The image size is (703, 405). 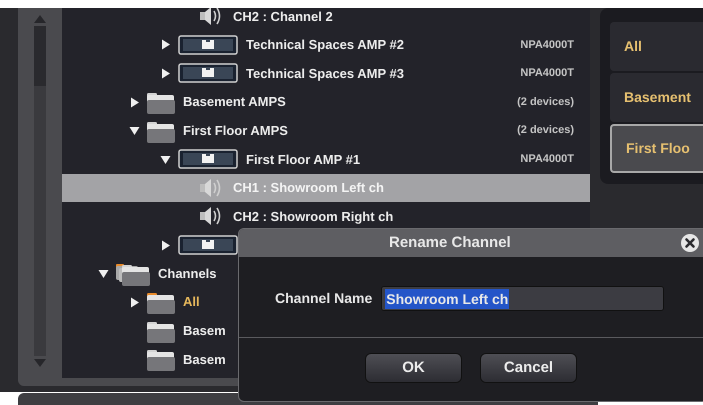 What do you see at coordinates (447, 298) in the screenshot?
I see `field-value: Showroom Left ch` at bounding box center [447, 298].